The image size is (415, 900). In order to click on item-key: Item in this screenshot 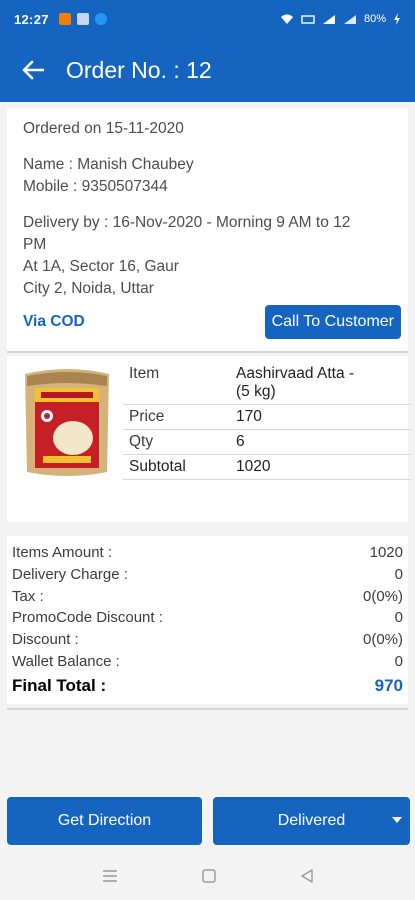, I will do `click(144, 373)`.